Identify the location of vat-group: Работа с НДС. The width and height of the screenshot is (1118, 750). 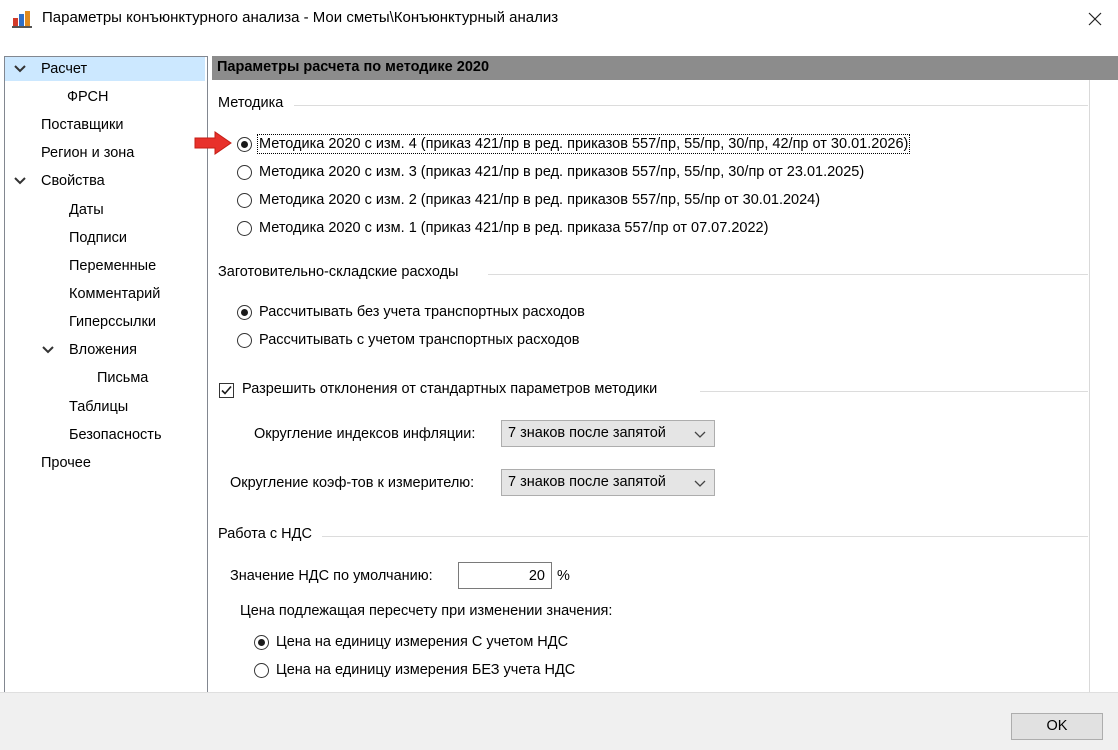
(653, 536).